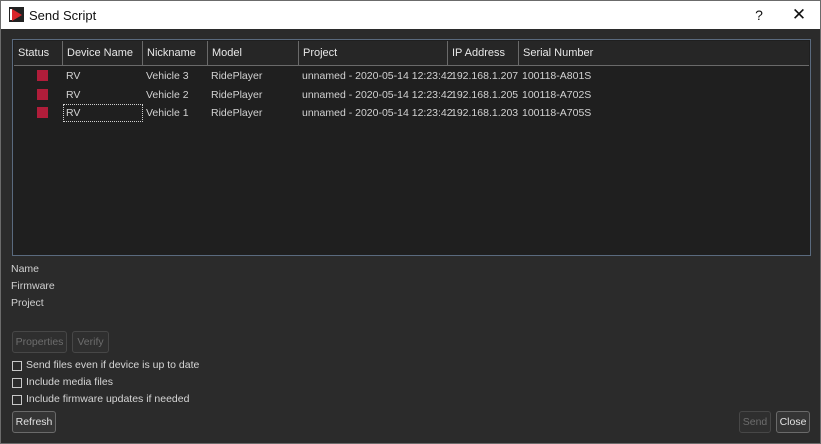 This screenshot has width=821, height=444. Describe the element at coordinates (483, 53) in the screenshot. I see `column-header-ip-address: IP Address` at that location.